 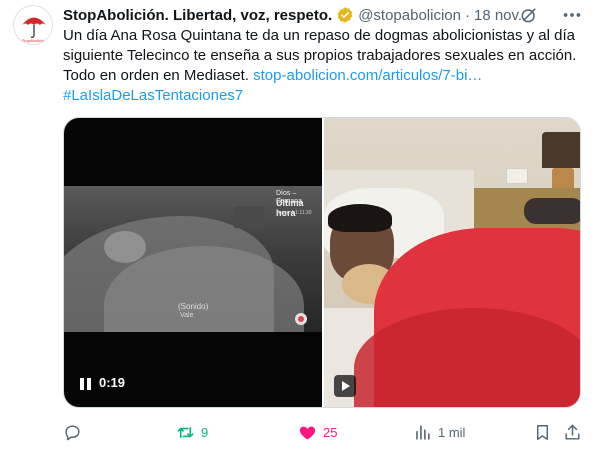 I want to click on avatar-logo-text: StopAbolición, so click(x=34, y=40).